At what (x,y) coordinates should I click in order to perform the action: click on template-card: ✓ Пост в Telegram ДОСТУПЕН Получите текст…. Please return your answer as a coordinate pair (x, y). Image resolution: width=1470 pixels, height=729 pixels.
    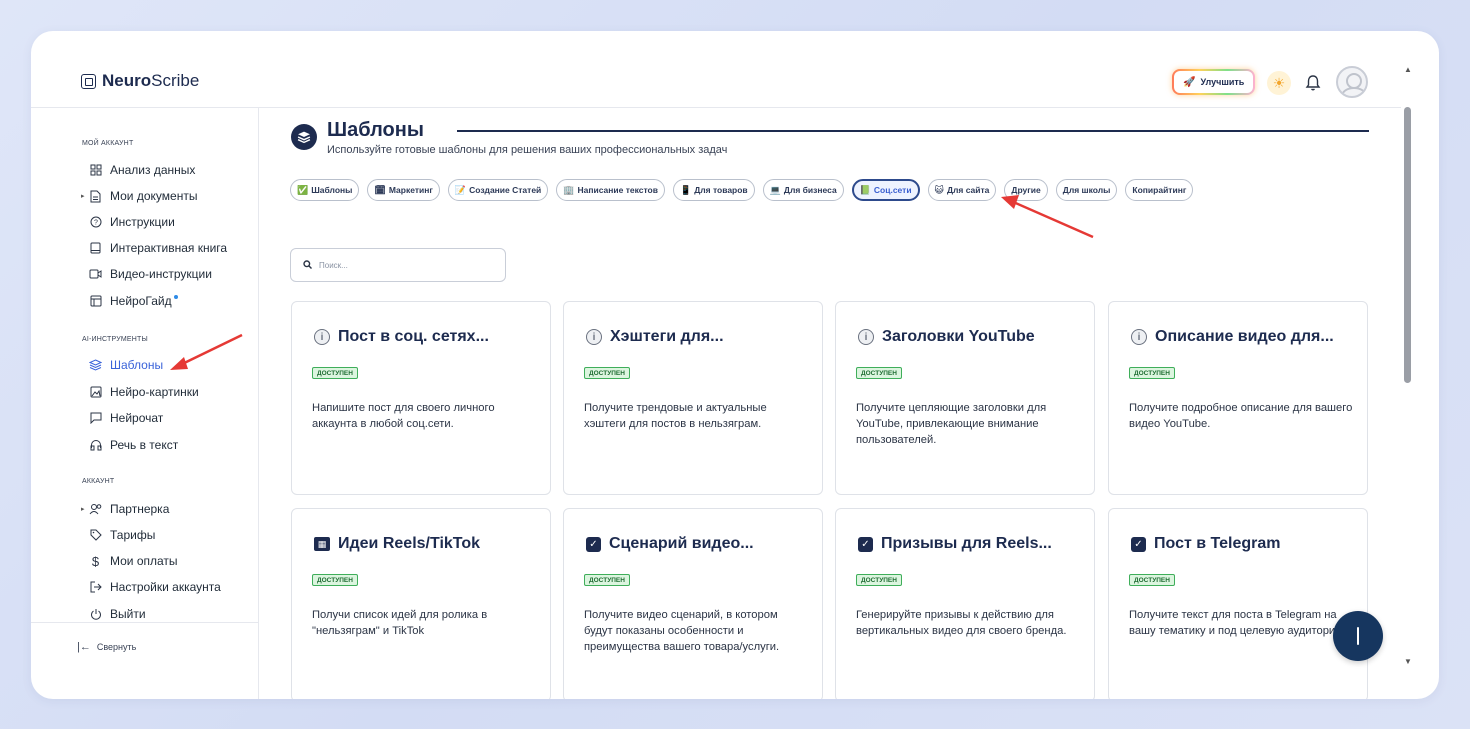
    Looking at the image, I should click on (1238, 603).